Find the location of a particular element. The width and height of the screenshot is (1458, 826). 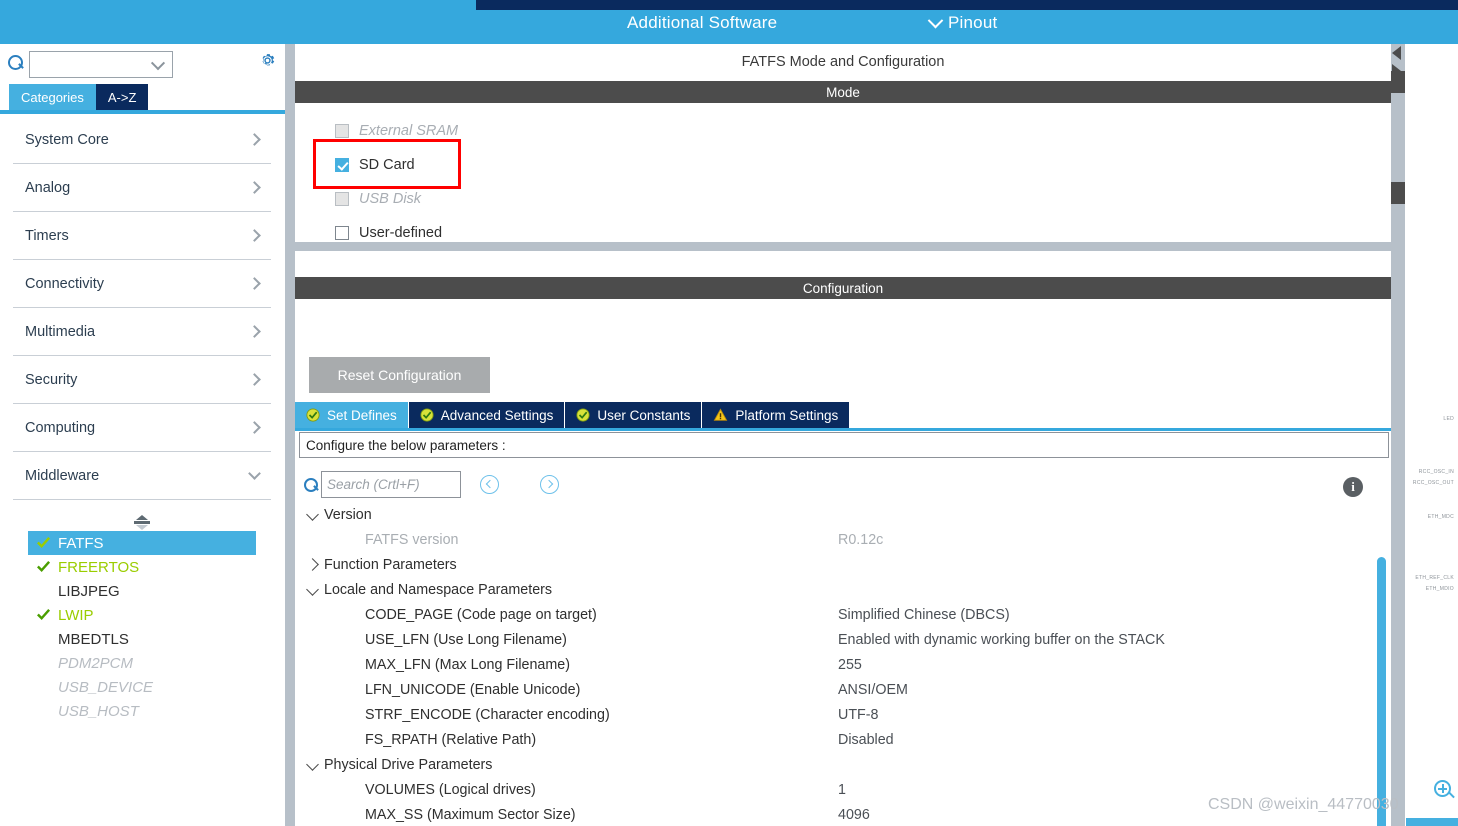

middleware-item-label: USB_HOST is located at coordinates (98, 711).